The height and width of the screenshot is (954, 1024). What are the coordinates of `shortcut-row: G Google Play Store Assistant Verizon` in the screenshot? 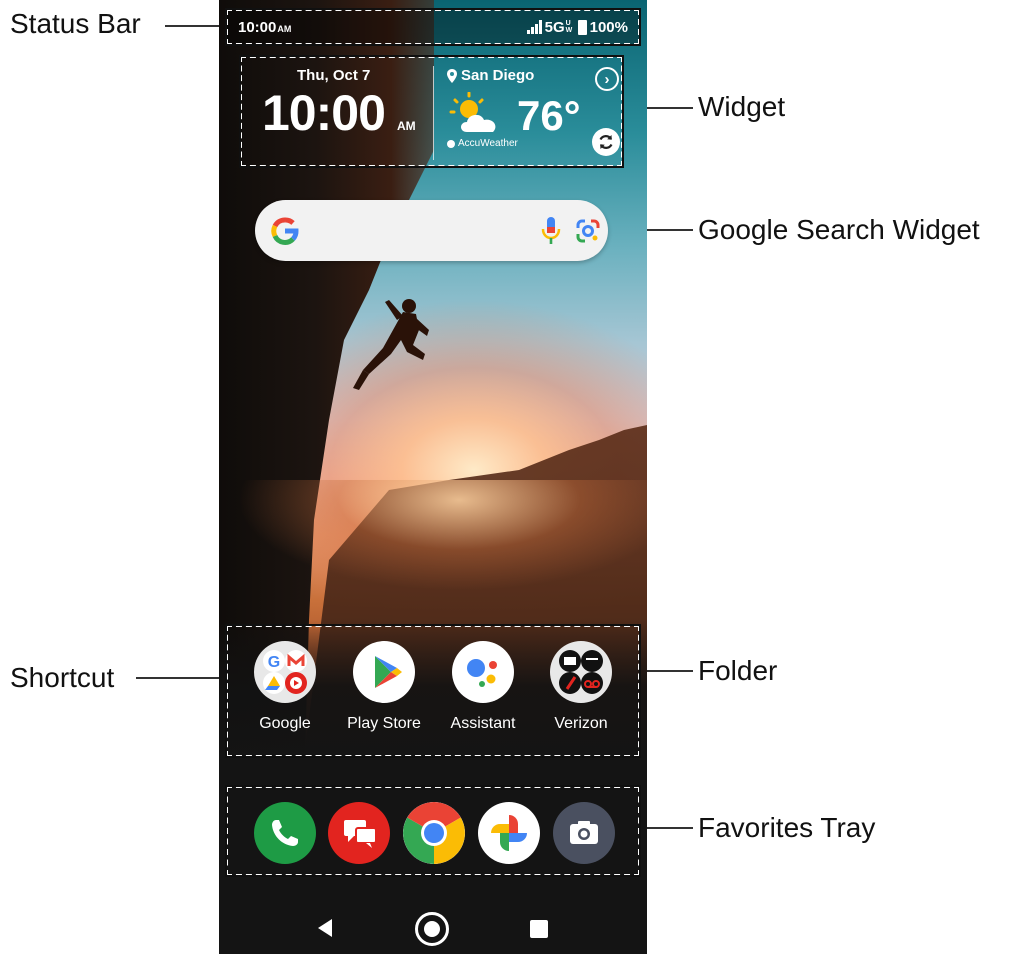 It's located at (433, 691).